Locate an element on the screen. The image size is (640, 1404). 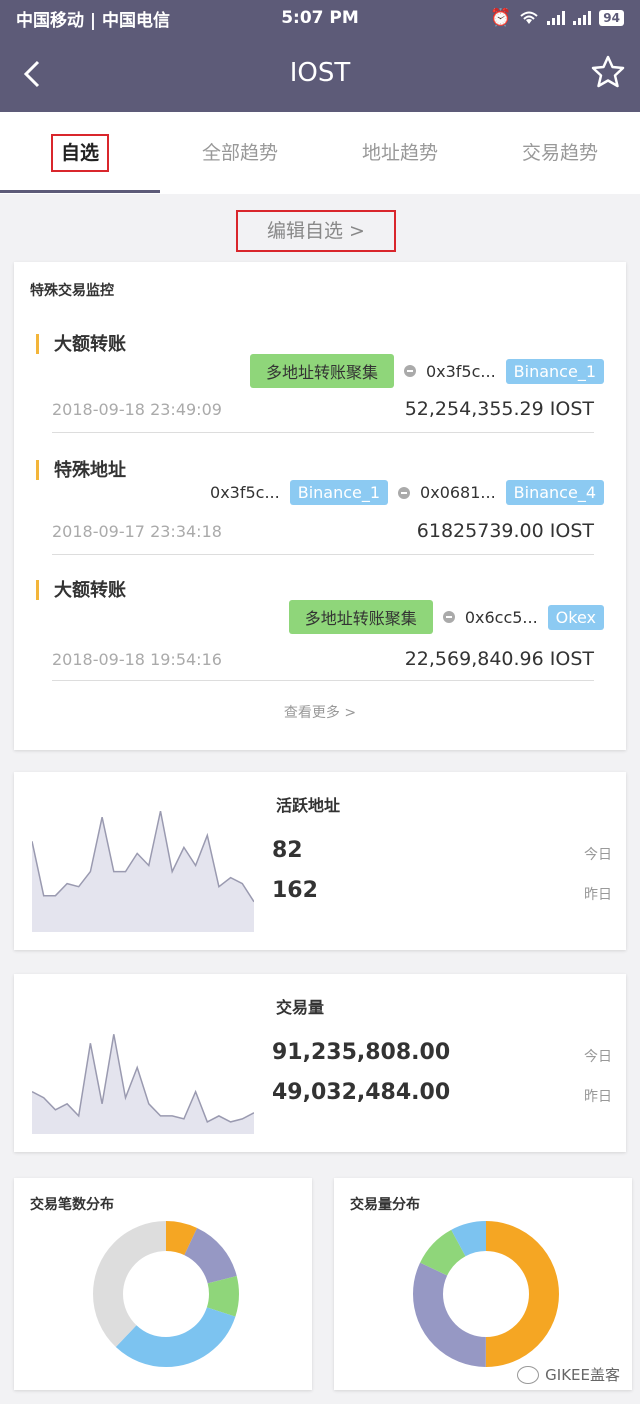
volume-sparkline is located at coordinates (143, 1084).